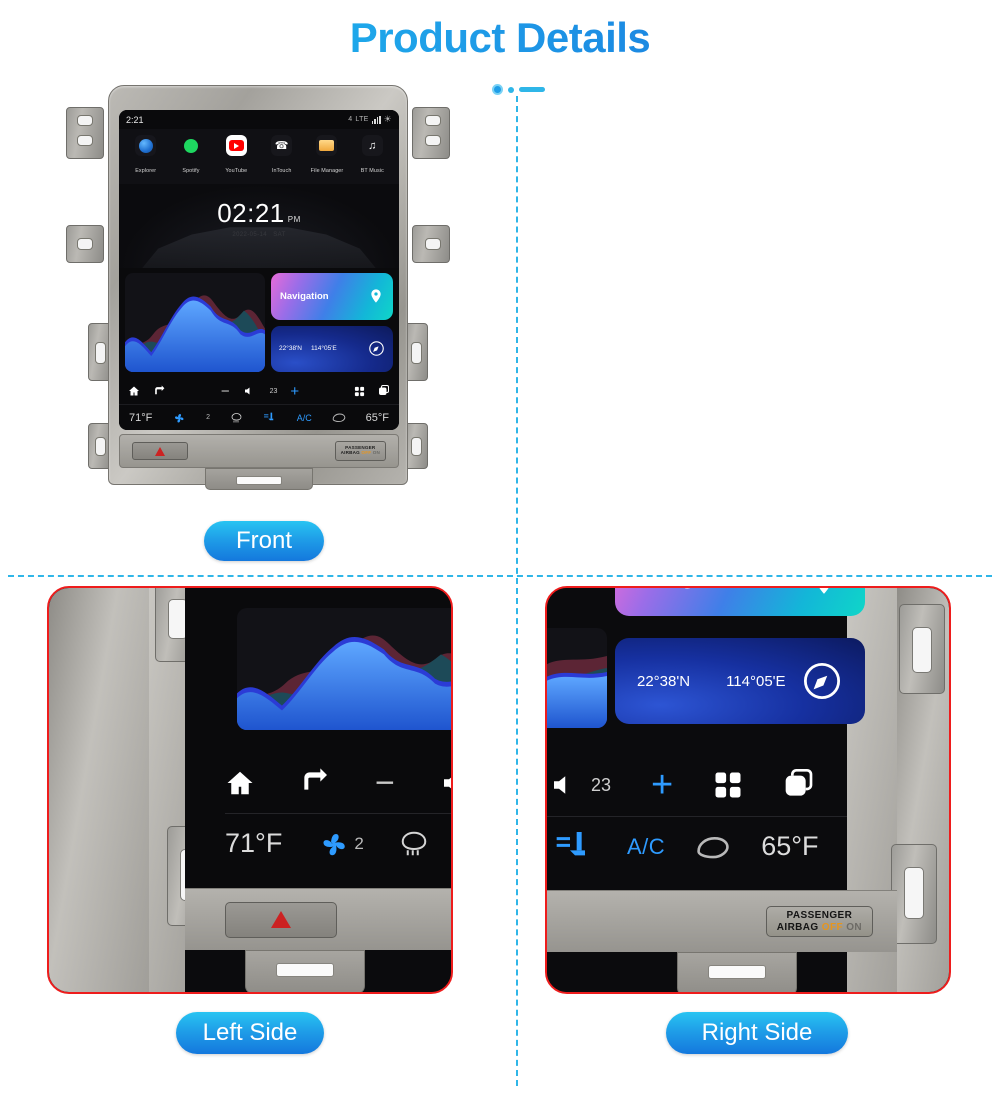 The height and width of the screenshot is (1100, 1000). I want to click on vertical-divider, so click(517, 591).